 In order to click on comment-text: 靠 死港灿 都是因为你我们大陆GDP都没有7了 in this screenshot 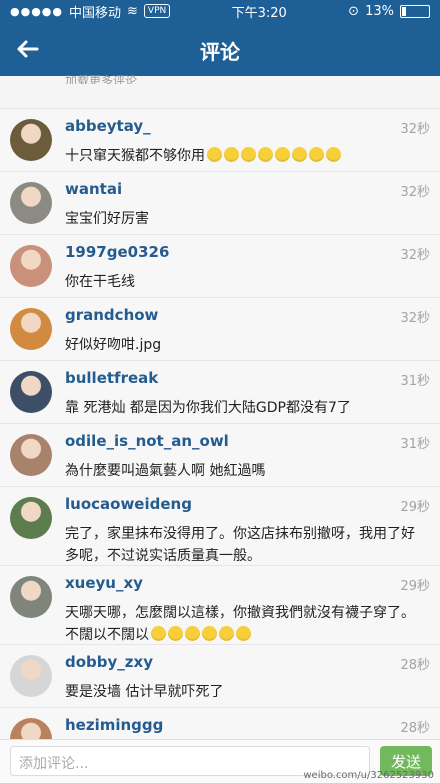, I will do `click(245, 408)`.